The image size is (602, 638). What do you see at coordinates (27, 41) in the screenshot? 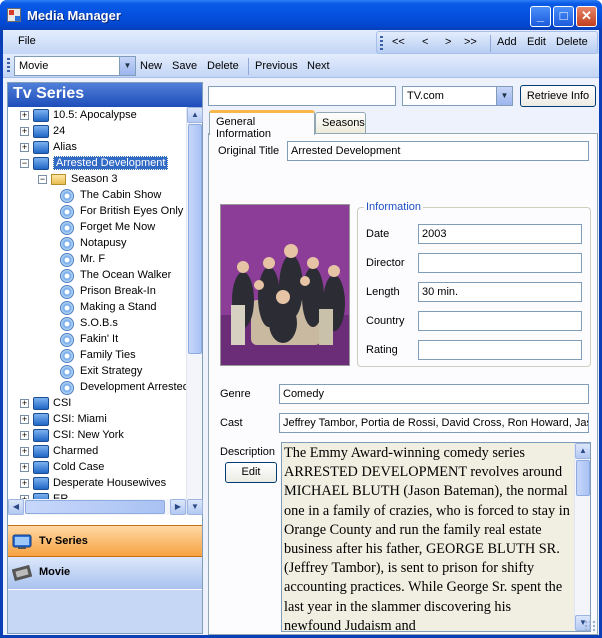
I see `menu-file: File` at bounding box center [27, 41].